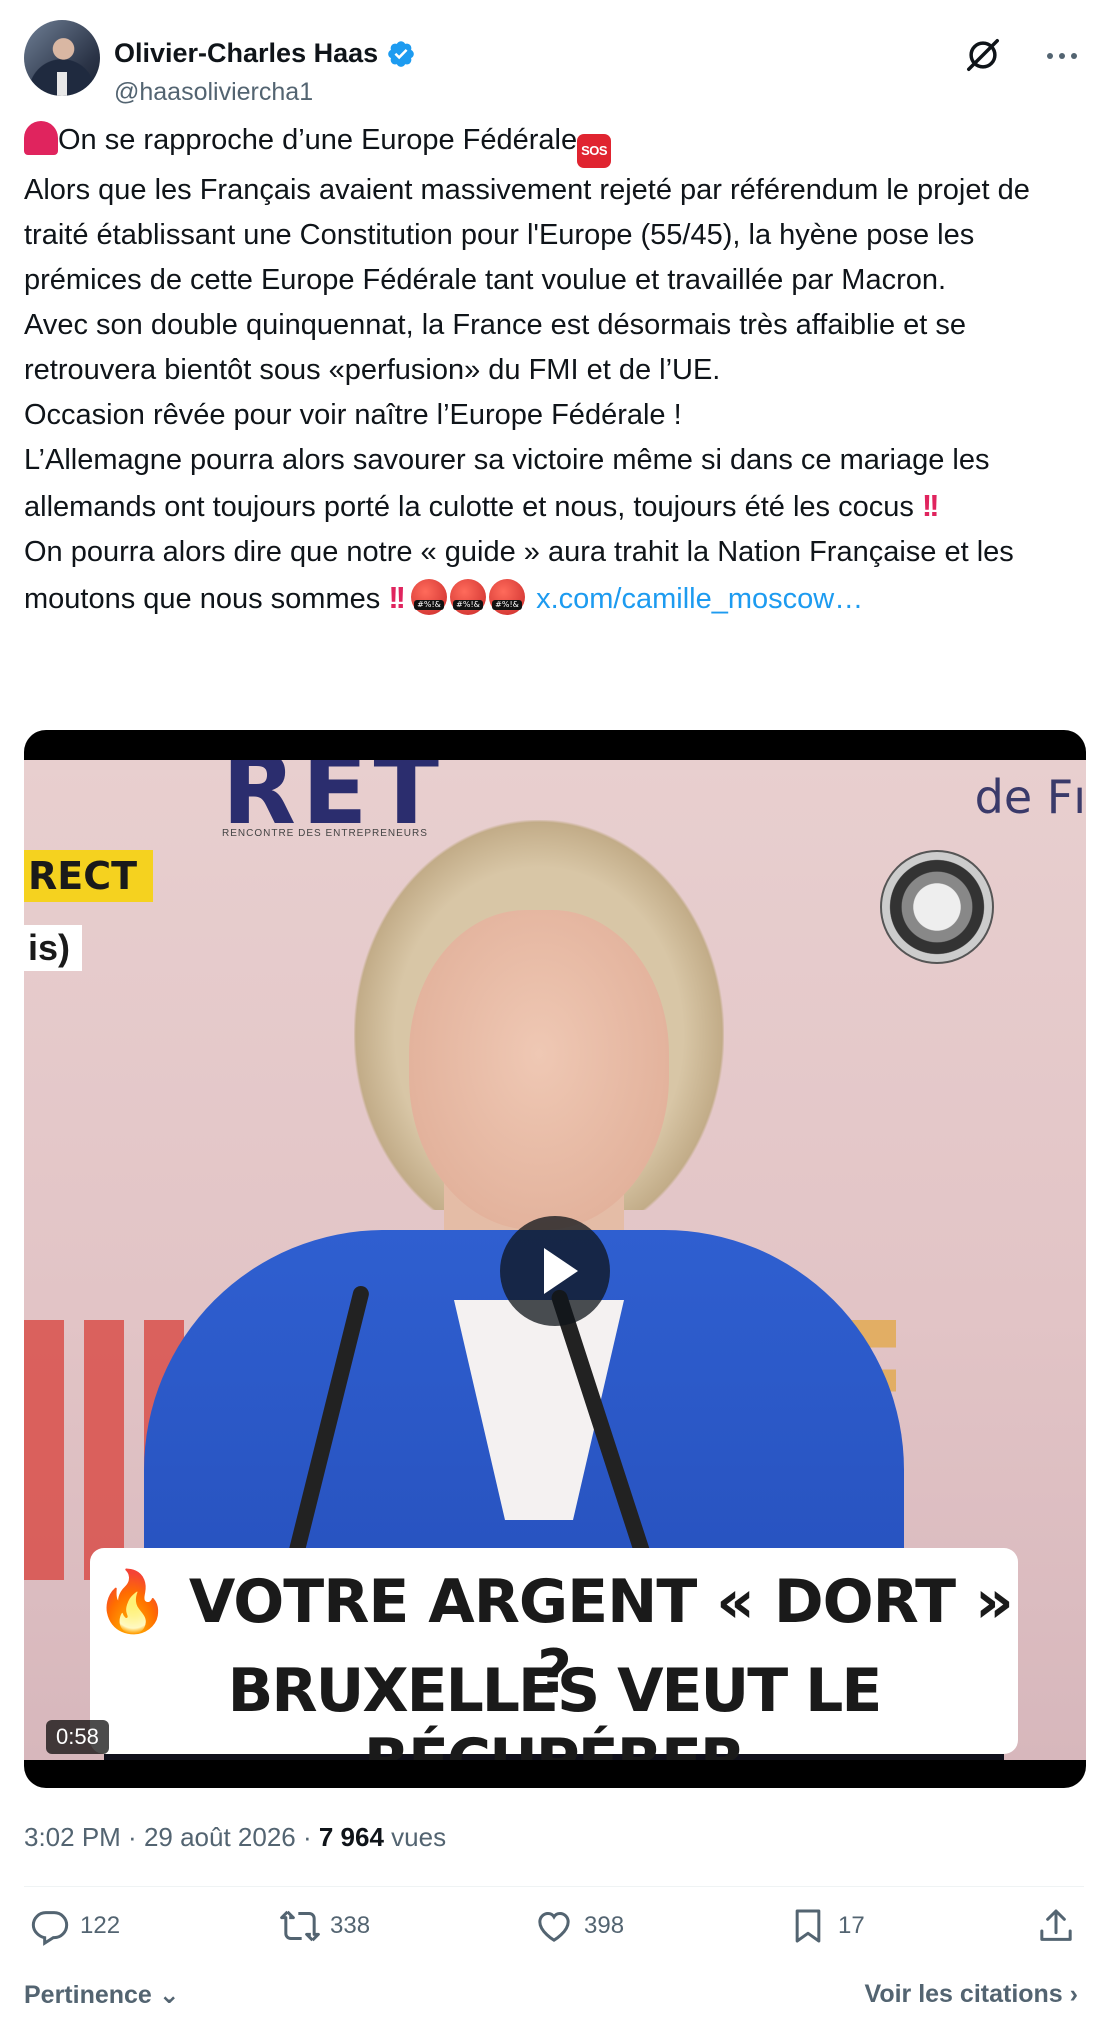  What do you see at coordinates (169, 1995) in the screenshot?
I see `chevron-down-icon: ⌄` at bounding box center [169, 1995].